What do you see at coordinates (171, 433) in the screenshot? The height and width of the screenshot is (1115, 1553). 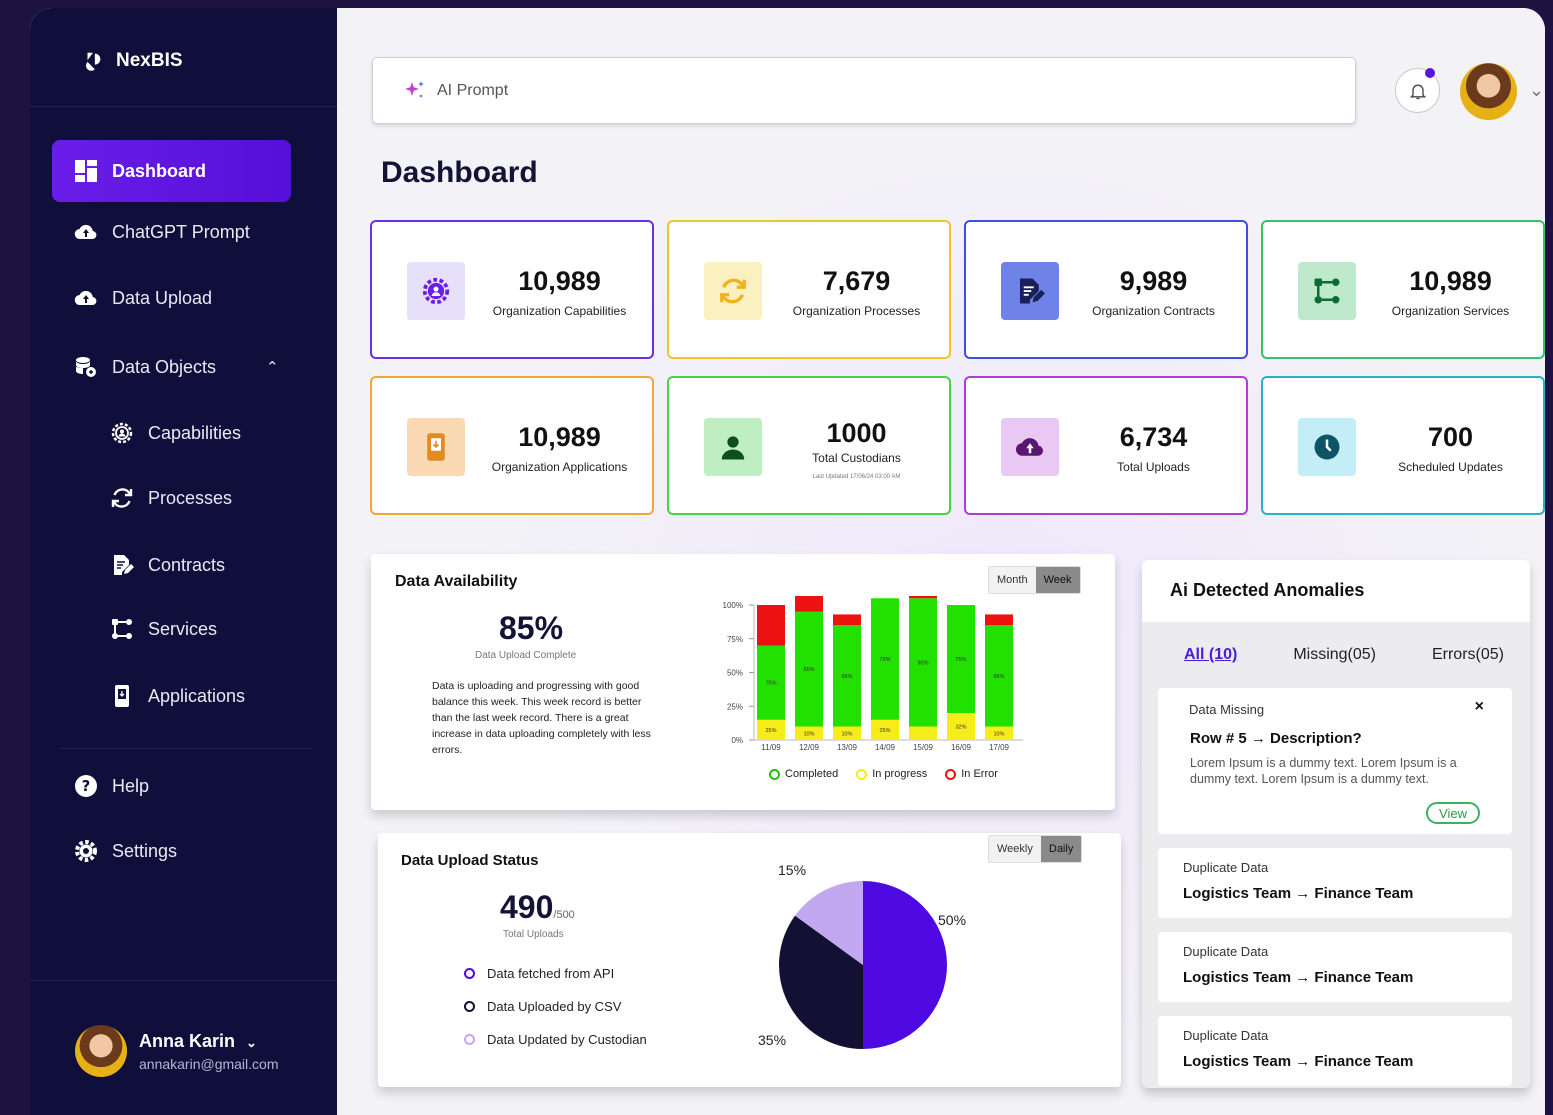 I see `sidebar-item-capabilities: Capabilities` at bounding box center [171, 433].